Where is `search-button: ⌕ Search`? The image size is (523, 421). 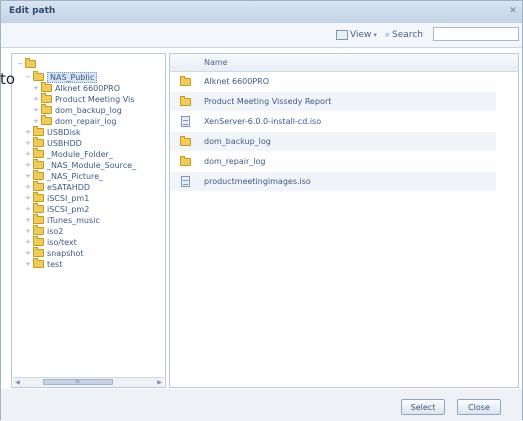
search-button: ⌕ Search is located at coordinates (404, 35).